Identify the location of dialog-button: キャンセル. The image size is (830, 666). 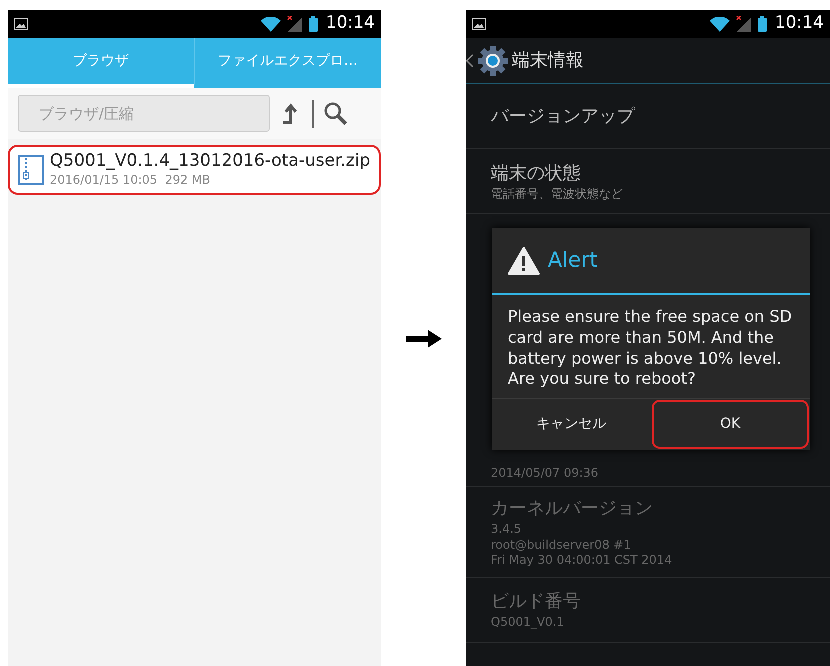
(571, 425).